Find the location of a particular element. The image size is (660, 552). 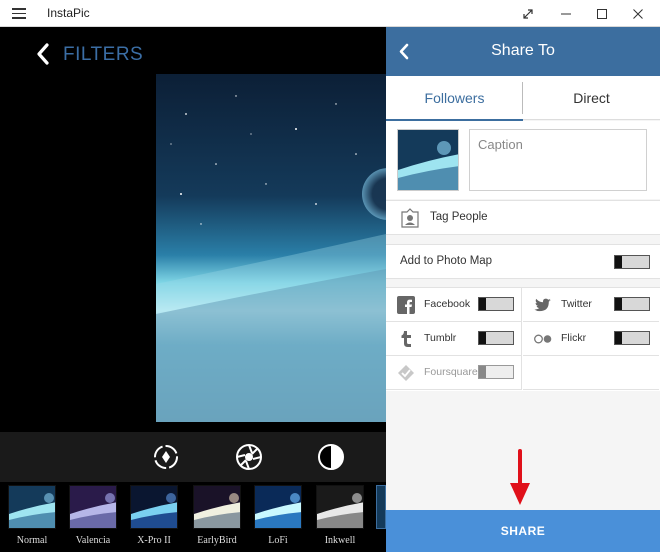

tag-people-label: Tag People is located at coordinates (459, 217).